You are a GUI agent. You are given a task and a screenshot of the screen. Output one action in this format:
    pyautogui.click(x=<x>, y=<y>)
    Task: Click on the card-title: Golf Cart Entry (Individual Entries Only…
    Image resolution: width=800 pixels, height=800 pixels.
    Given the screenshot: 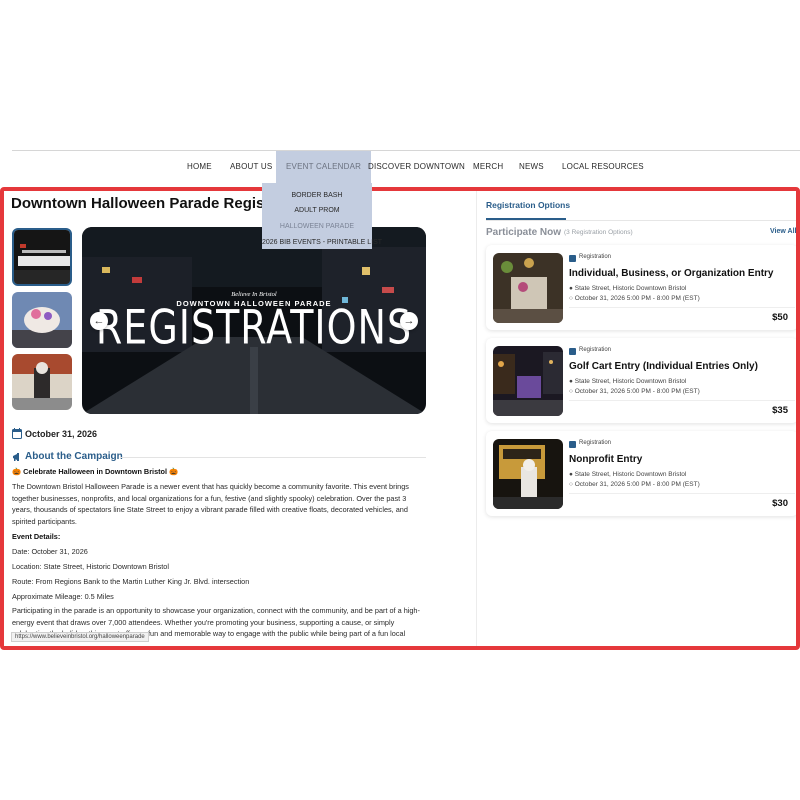 What is the action you would take?
    pyautogui.click(x=663, y=366)
    